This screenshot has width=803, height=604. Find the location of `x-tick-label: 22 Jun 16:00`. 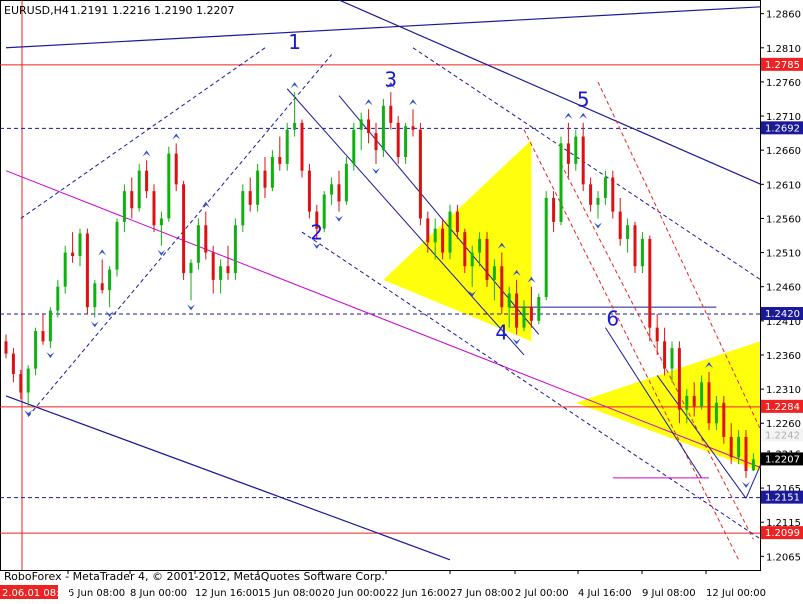

x-tick-label: 22 Jun 16:00 is located at coordinates (418, 593).